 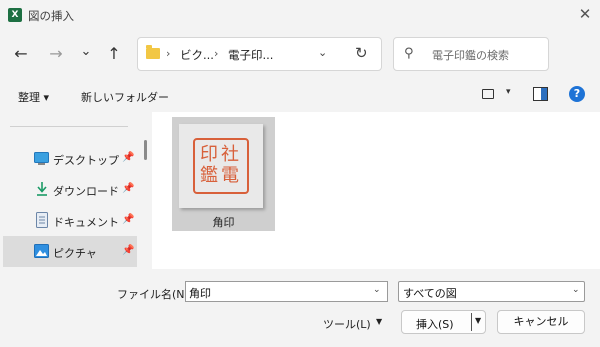 I want to click on sidebar-item-desktop: デスクトップ 📌, so click(x=70, y=158).